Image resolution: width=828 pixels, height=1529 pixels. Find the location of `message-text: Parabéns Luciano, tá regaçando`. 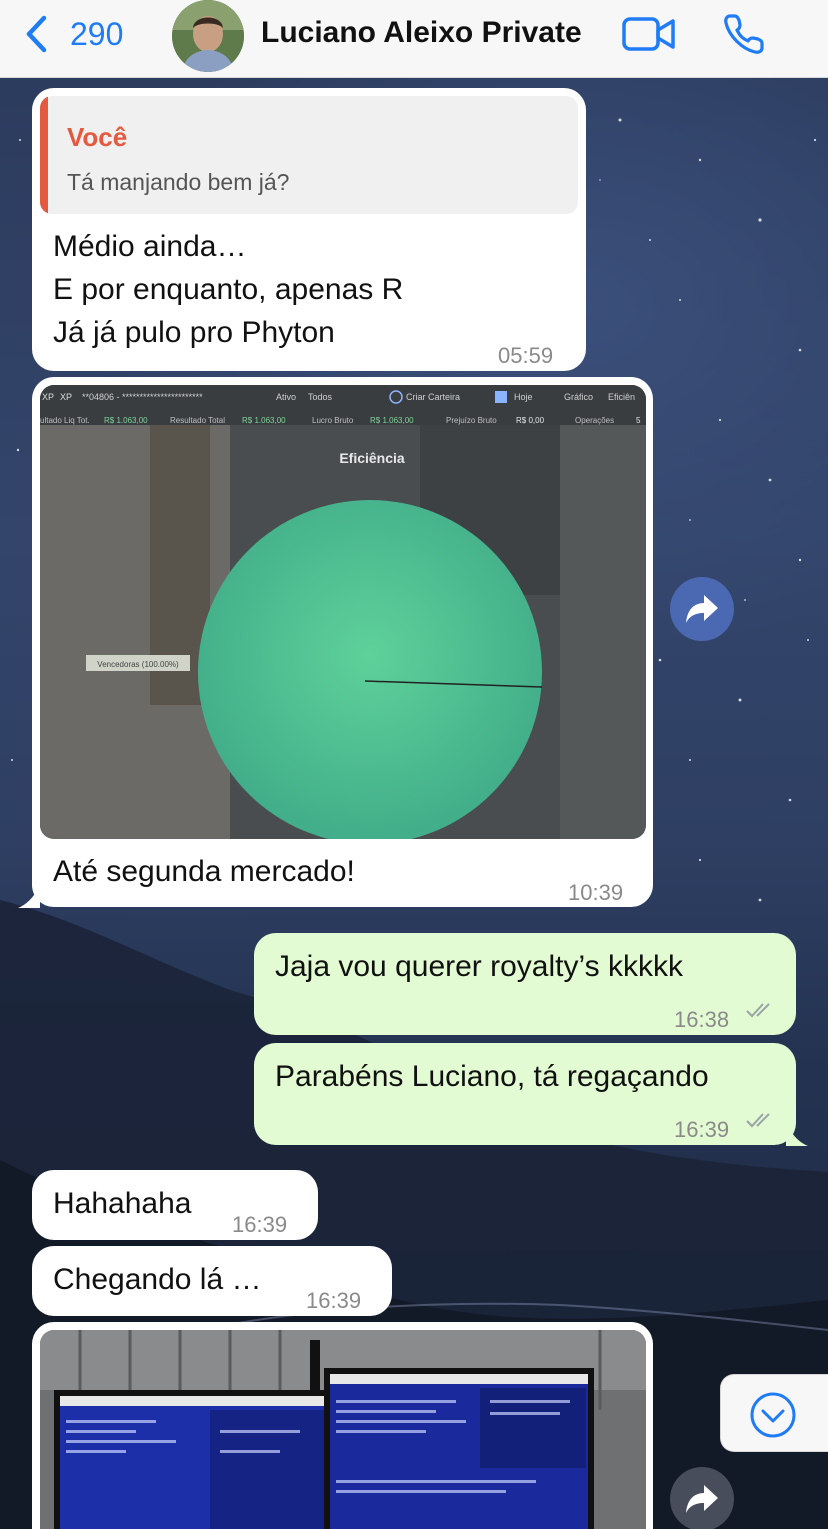

message-text: Parabéns Luciano, tá regaçando is located at coordinates (492, 1076).